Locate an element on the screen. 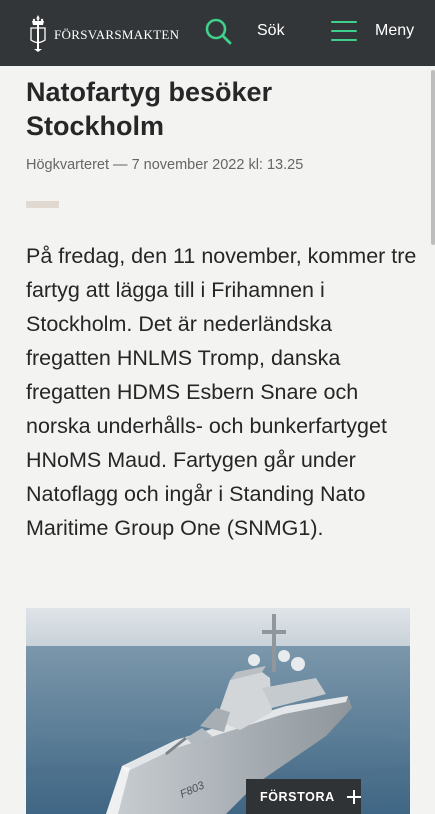  title-divider is located at coordinates (42, 204).